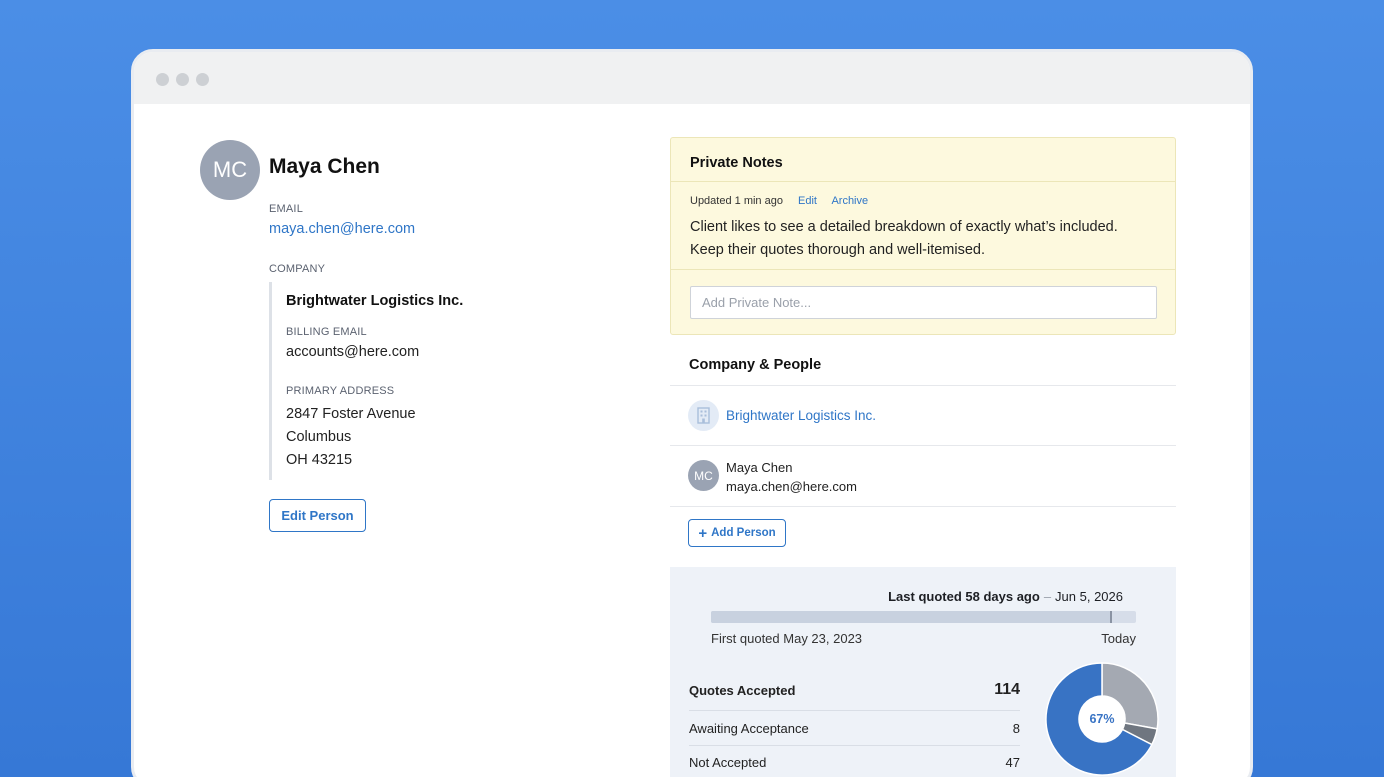 This screenshot has height=777, width=1384. Describe the element at coordinates (703, 475) in the screenshot. I see `contact-avatar: MC` at that location.